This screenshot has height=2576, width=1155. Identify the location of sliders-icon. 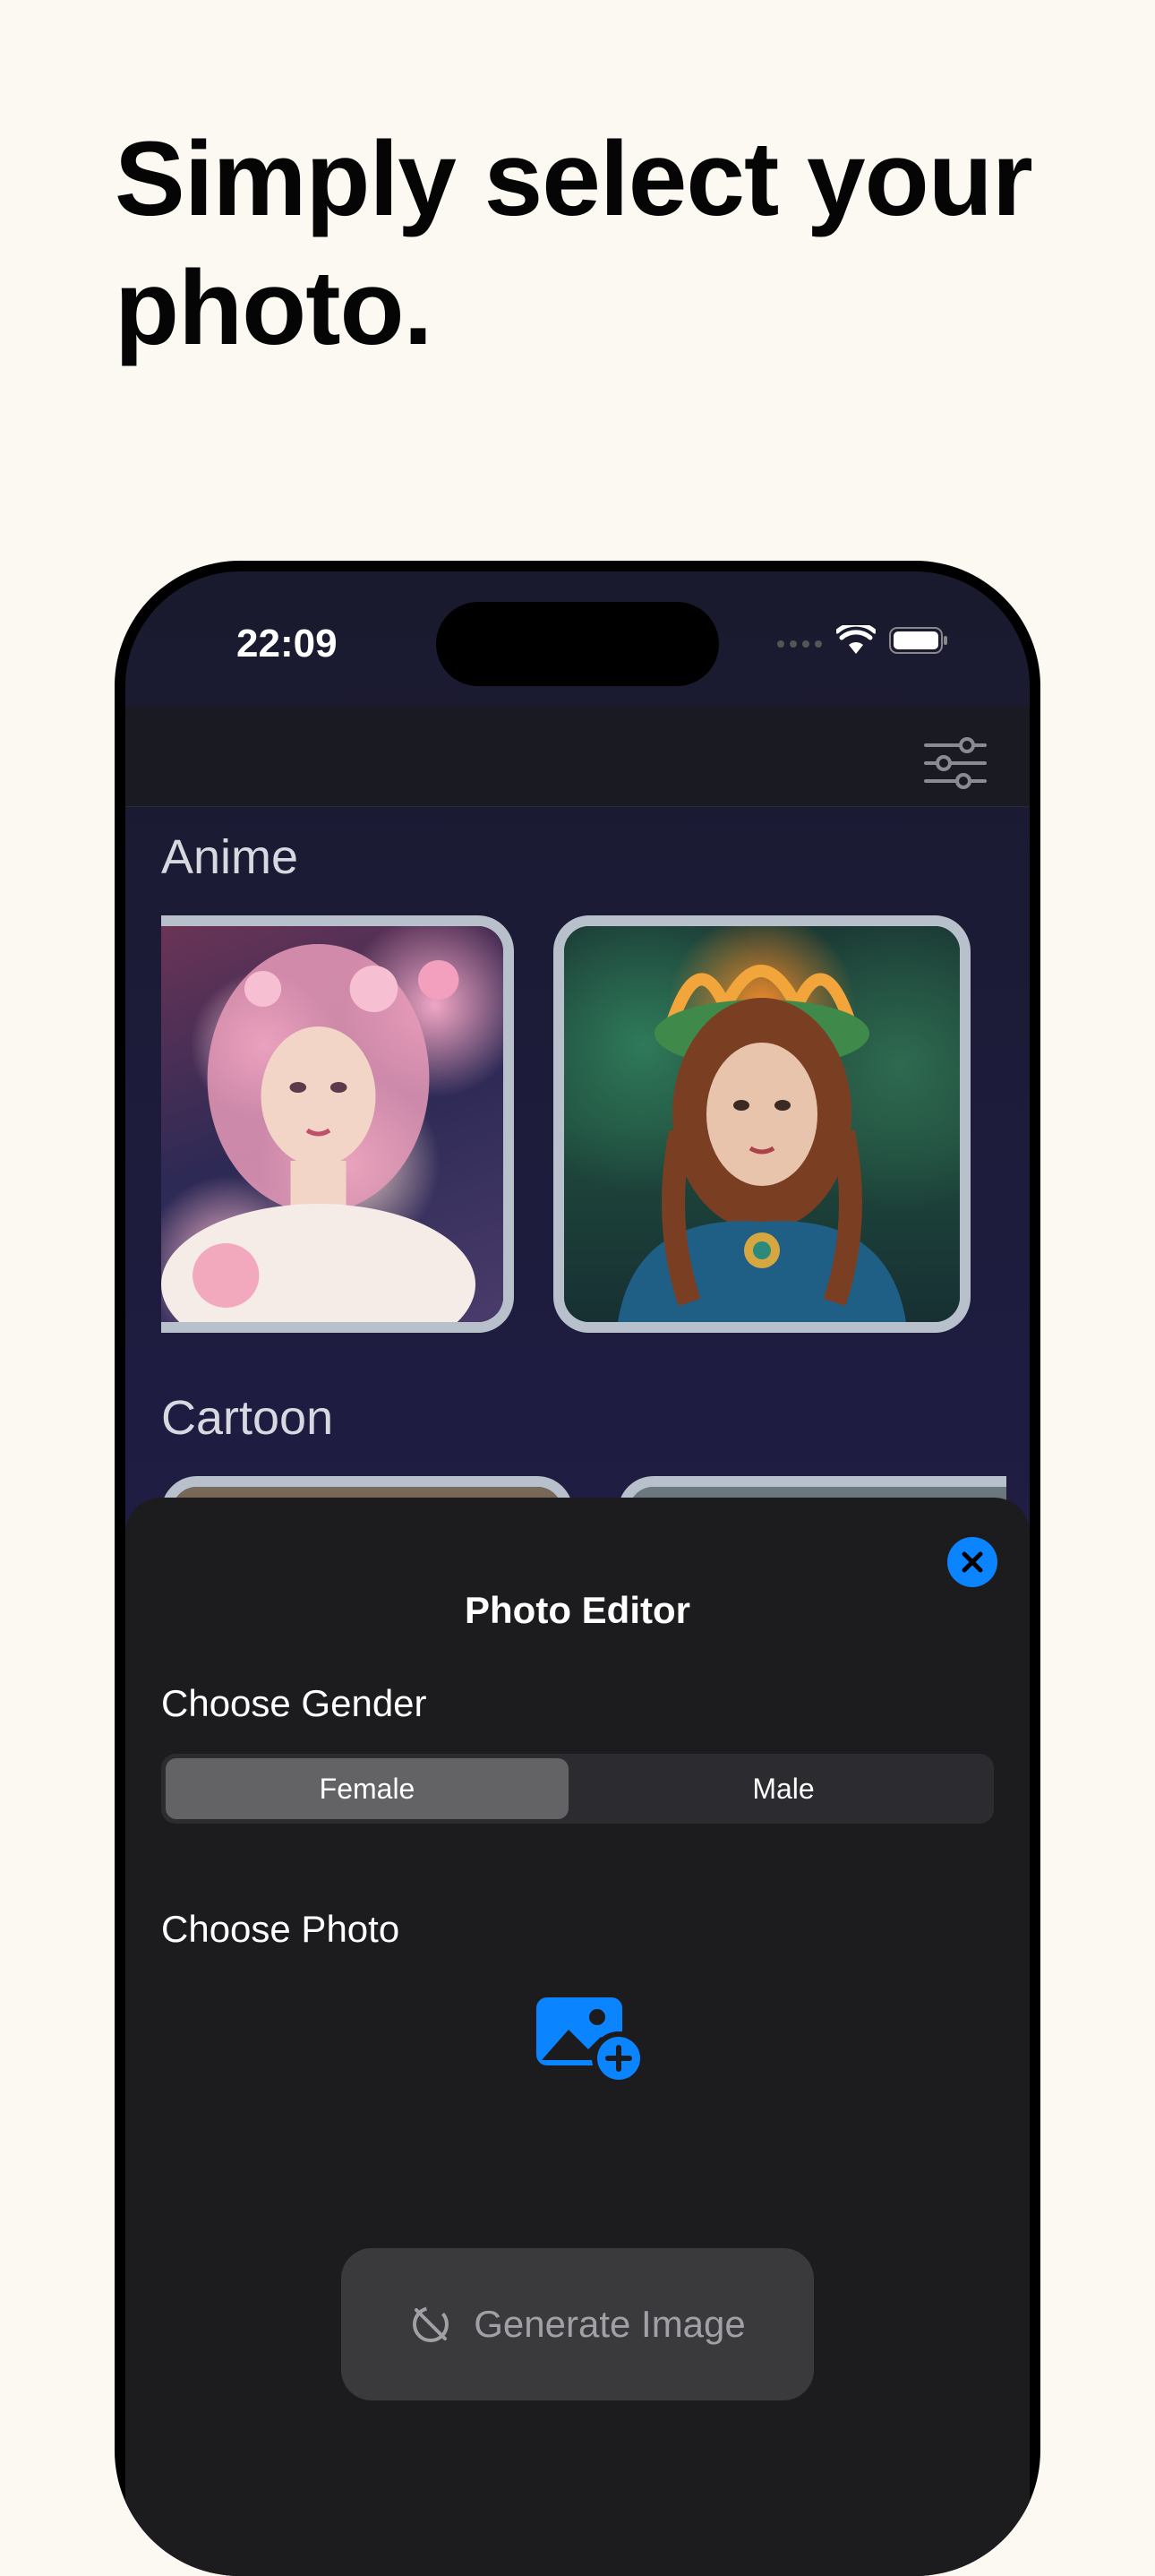
(955, 763).